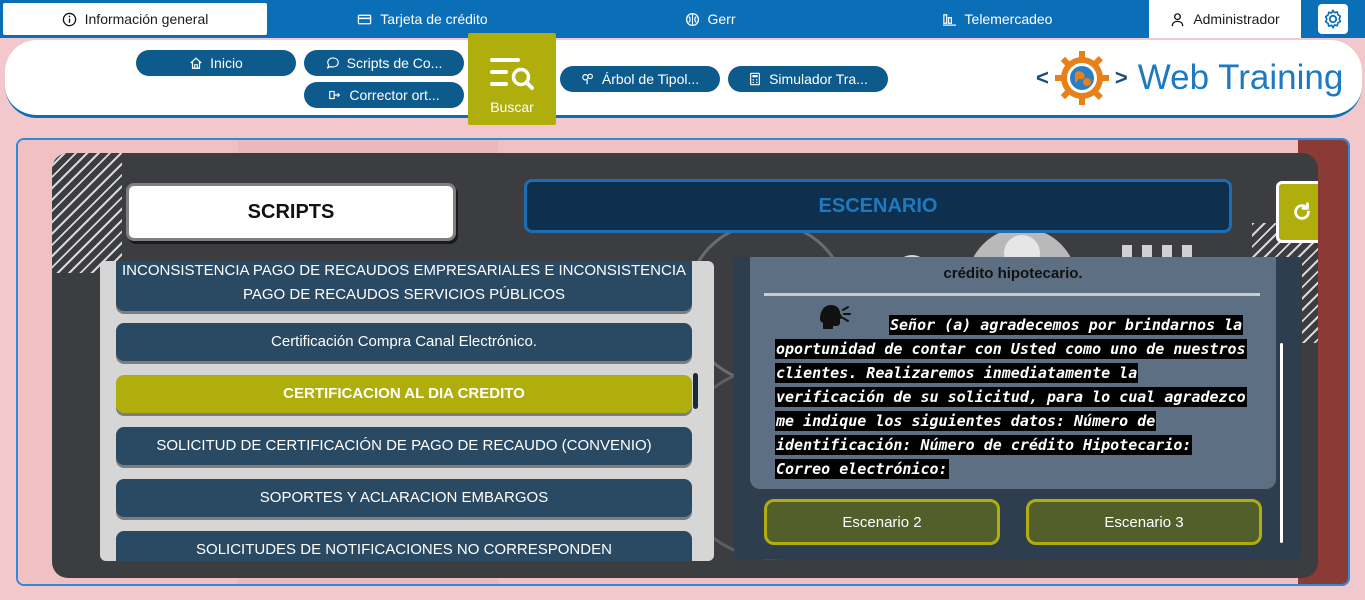  I want to click on calculator-icon, so click(755, 79).